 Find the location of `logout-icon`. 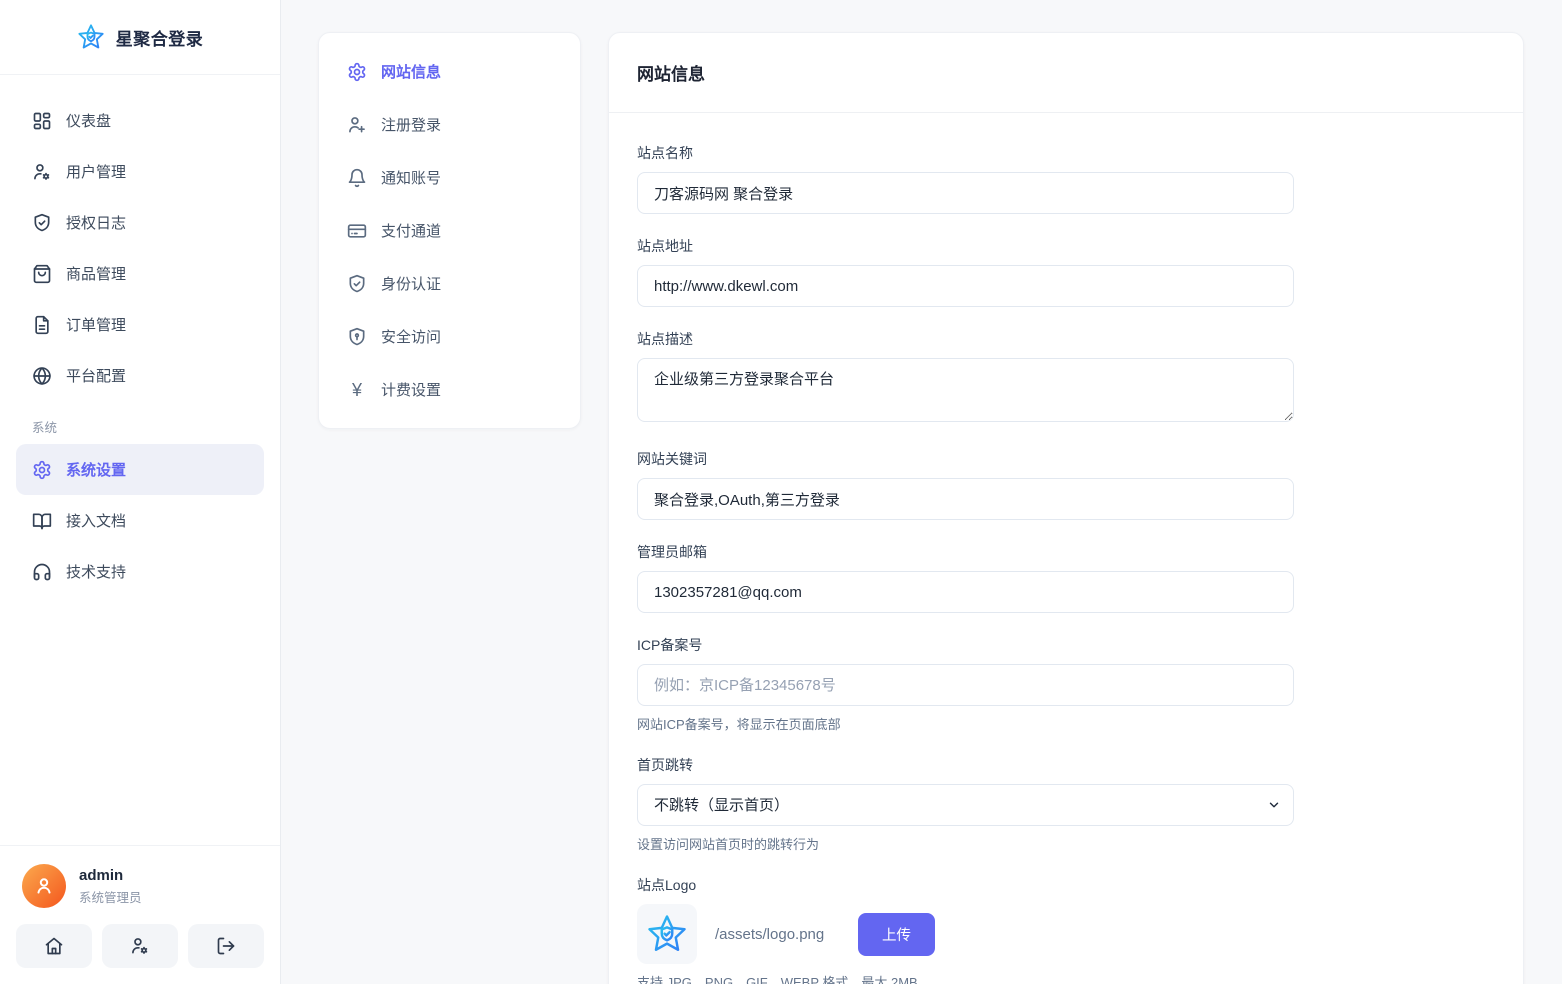

logout-icon is located at coordinates (226, 946).